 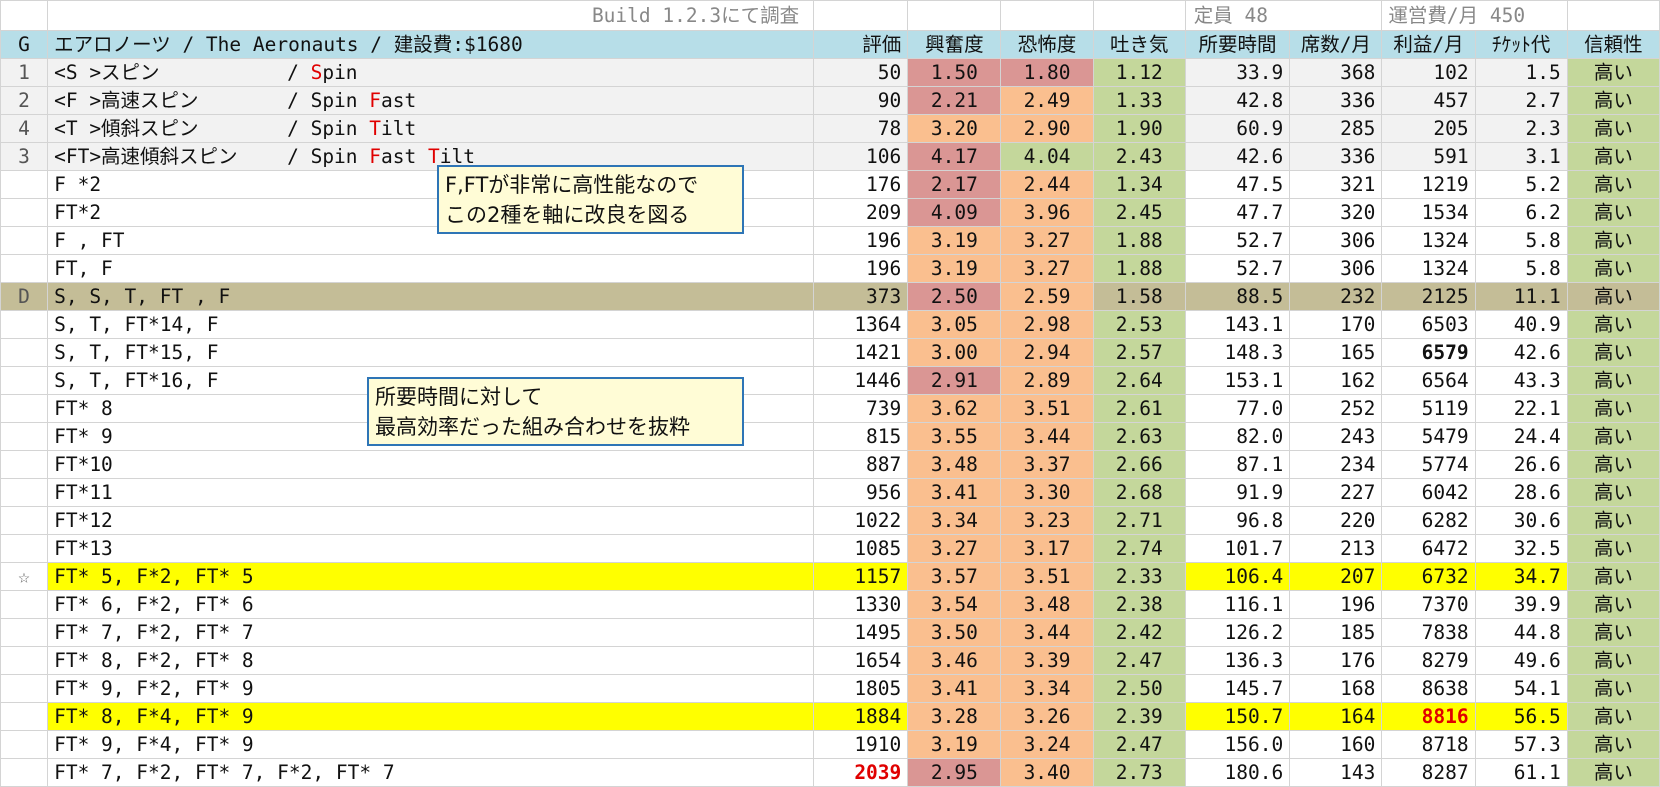 What do you see at coordinates (1521, 380) in the screenshot?
I see `cell-ticket: 43.3` at bounding box center [1521, 380].